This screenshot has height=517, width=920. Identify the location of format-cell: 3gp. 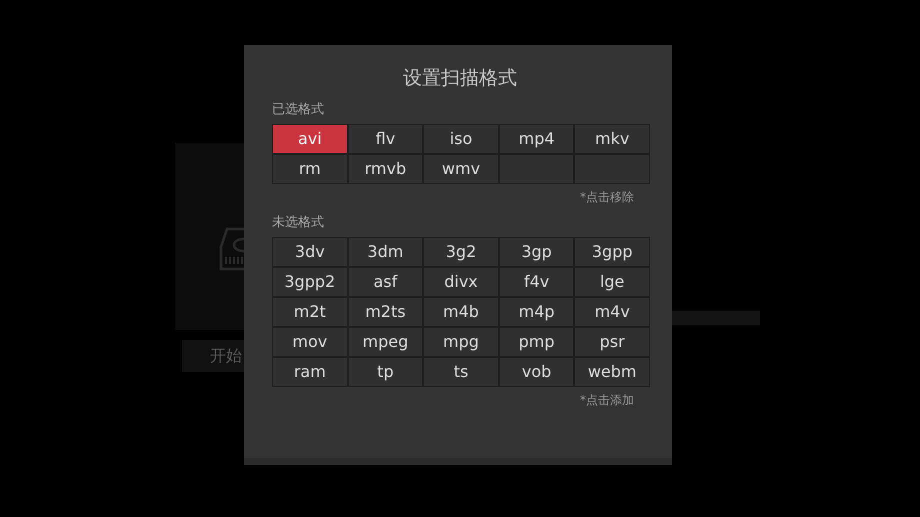
(537, 252).